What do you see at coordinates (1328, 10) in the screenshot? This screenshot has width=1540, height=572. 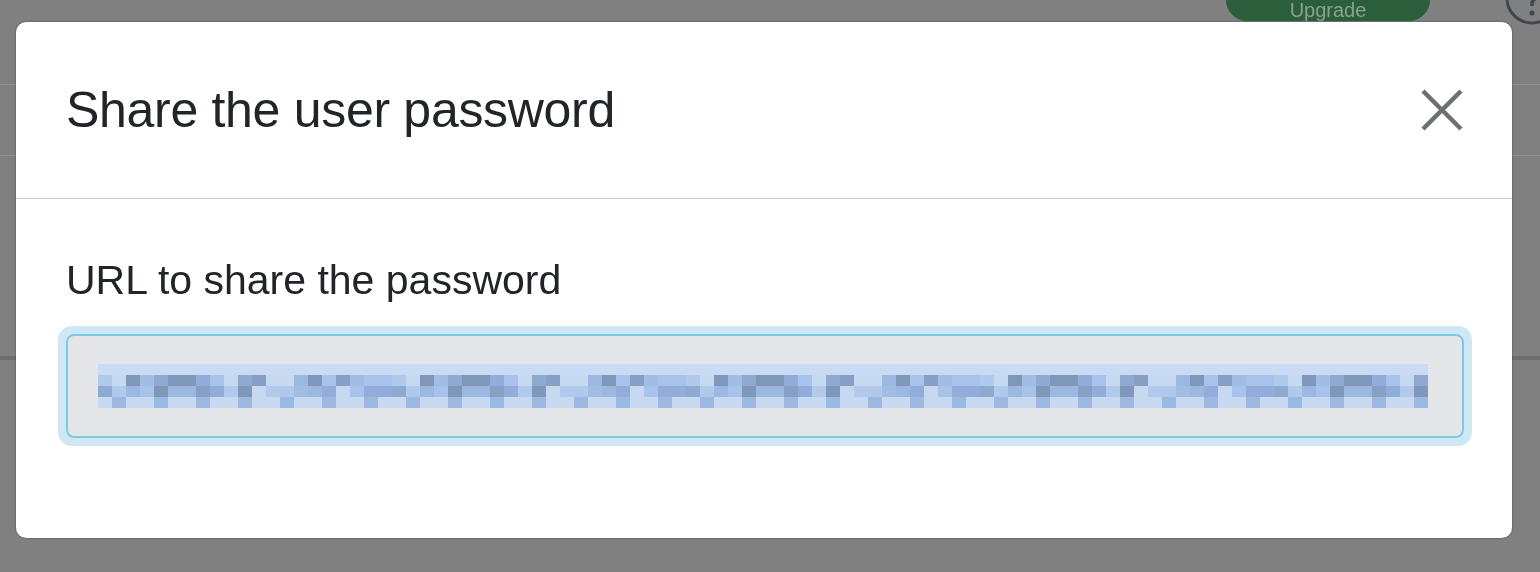 I see `upgrade-button: Upgrade` at bounding box center [1328, 10].